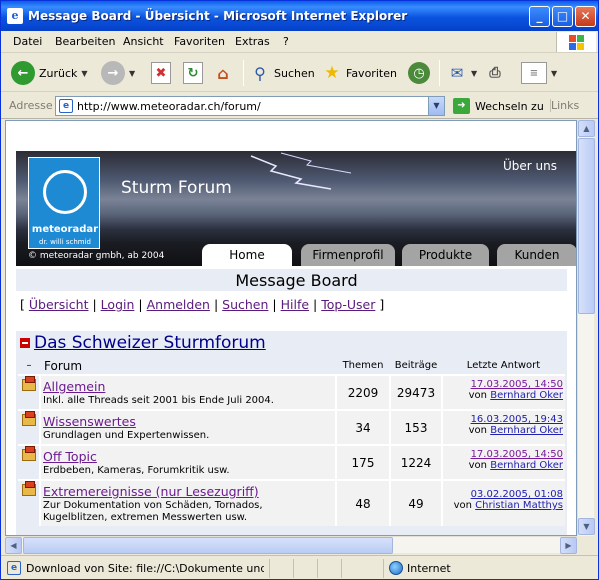 The height and width of the screenshot is (580, 599). What do you see at coordinates (291, 366) in the screenshot?
I see `forum-table-header: – Forum Themen Beiträge Letzte Antwort` at bounding box center [291, 366].